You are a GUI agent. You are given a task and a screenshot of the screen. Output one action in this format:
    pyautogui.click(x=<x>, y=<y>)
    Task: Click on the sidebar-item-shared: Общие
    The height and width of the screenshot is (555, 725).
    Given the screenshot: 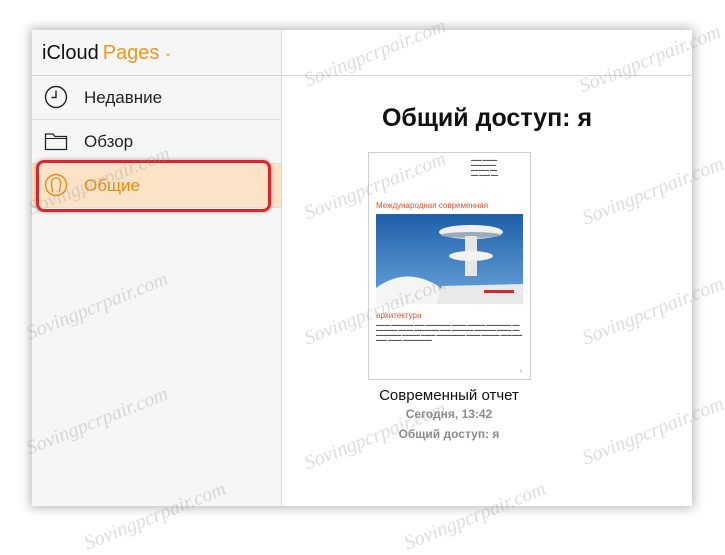 What is the action you would take?
    pyautogui.click(x=156, y=186)
    